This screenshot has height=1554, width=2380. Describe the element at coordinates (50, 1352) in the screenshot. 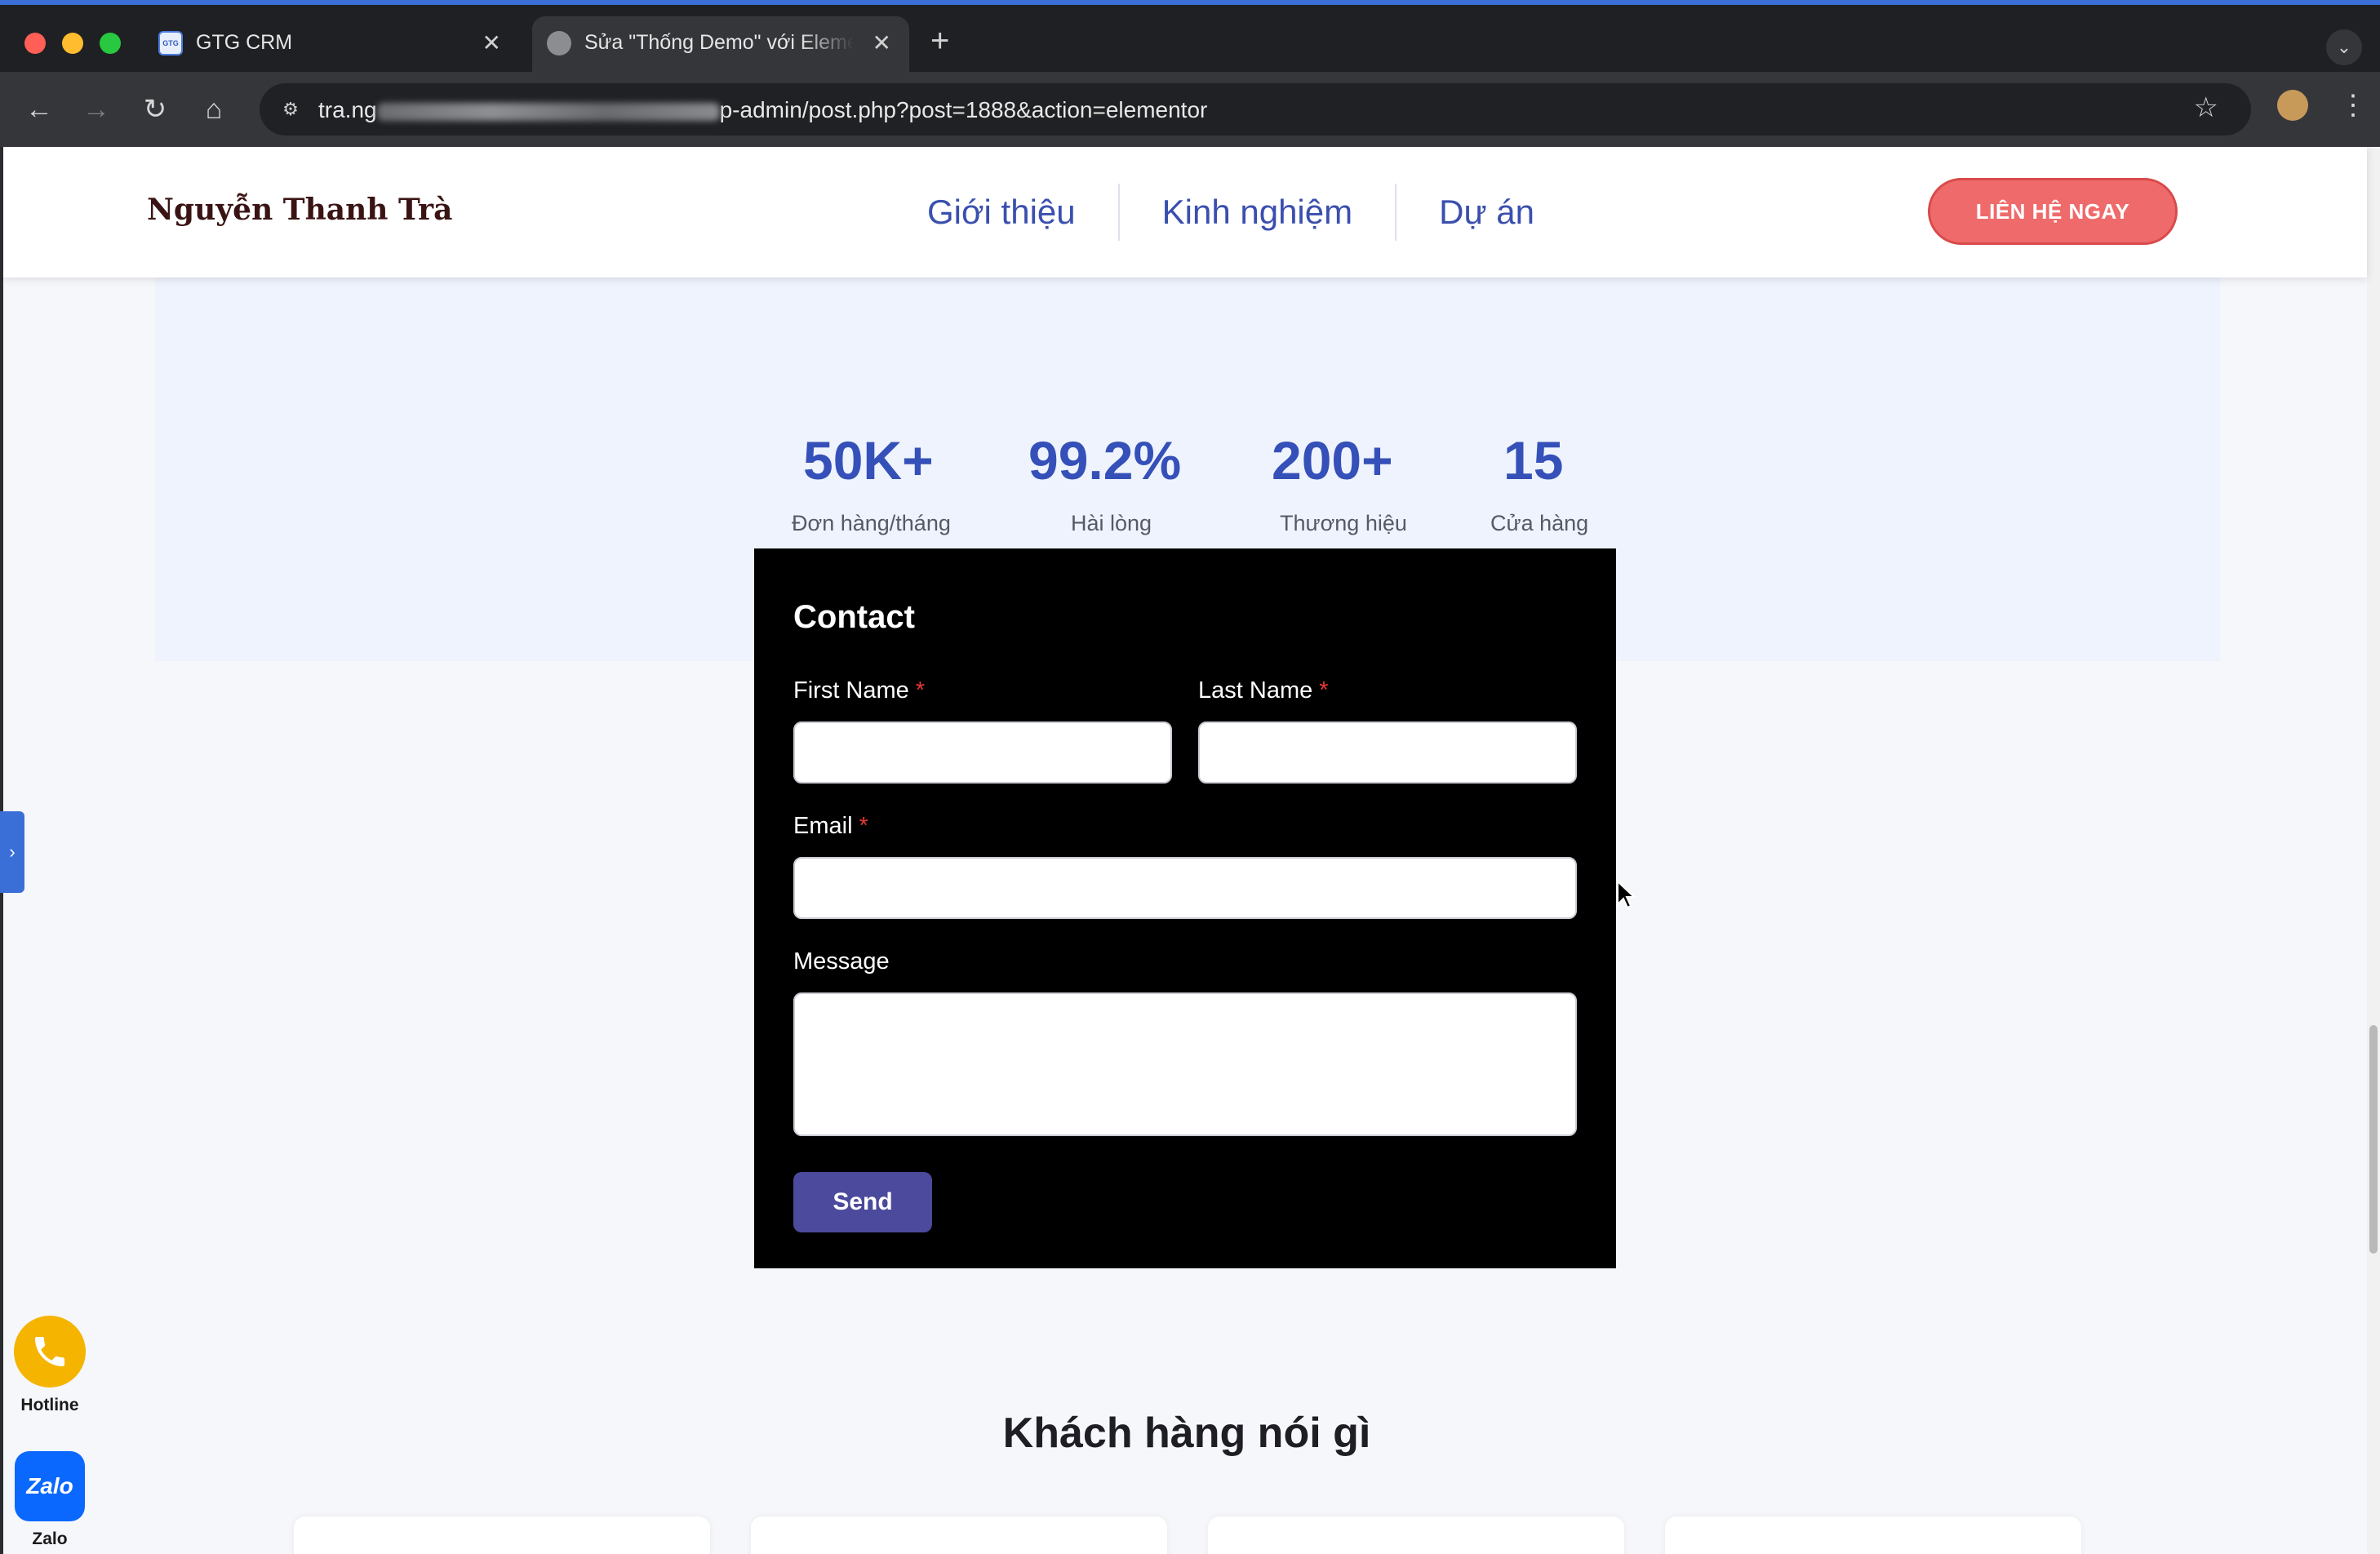

I see `phone-icon` at that location.